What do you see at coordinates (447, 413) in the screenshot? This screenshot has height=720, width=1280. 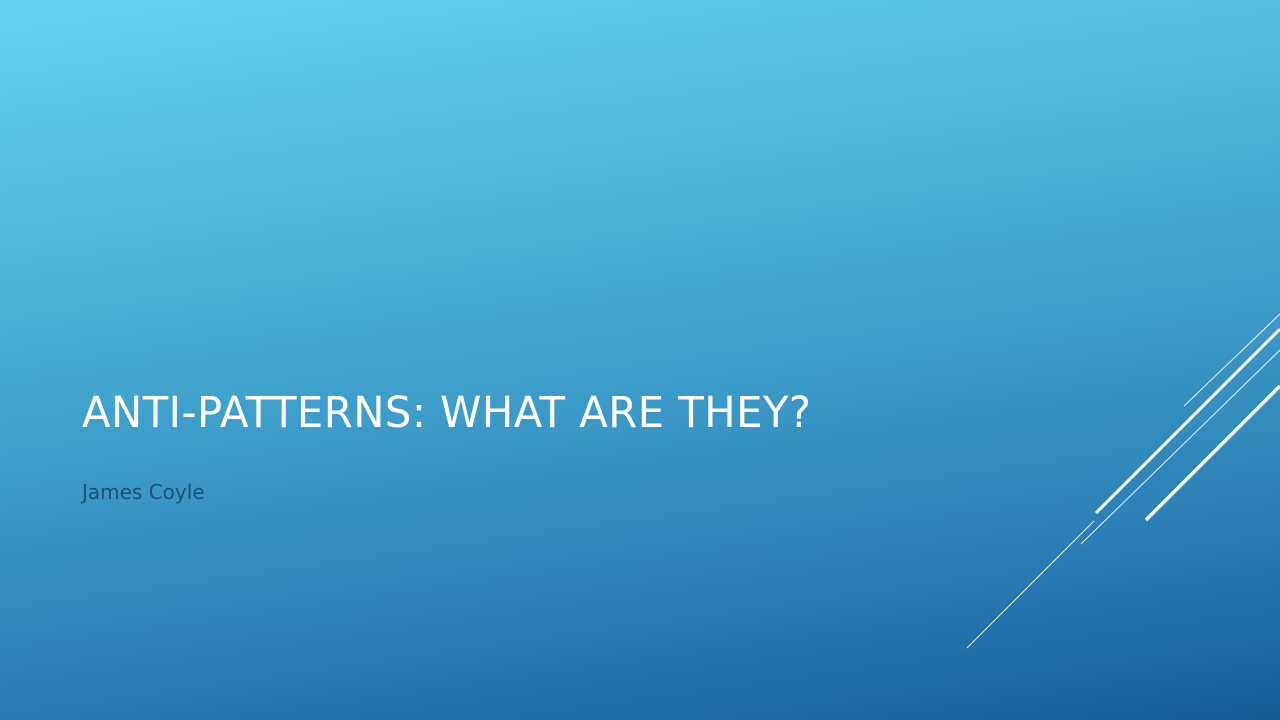 I see `slide-title: Anti-Patterns: What Are They?` at bounding box center [447, 413].